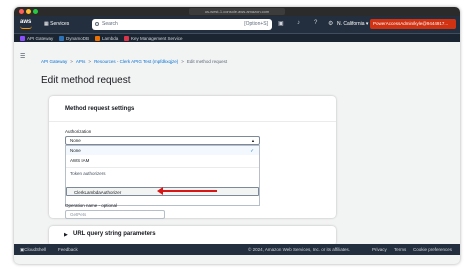  Describe the element at coordinates (432, 249) in the screenshot. I see `cookie-preferences-link: Cookie preferences` at that location.